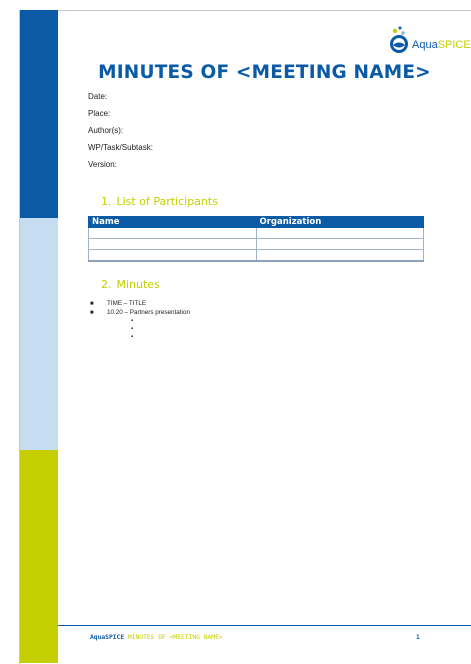 Image resolution: width=471 pixels, height=664 pixels. What do you see at coordinates (120, 147) in the screenshot?
I see `meta-wp-task: WP/Task/Subtask:` at bounding box center [120, 147].